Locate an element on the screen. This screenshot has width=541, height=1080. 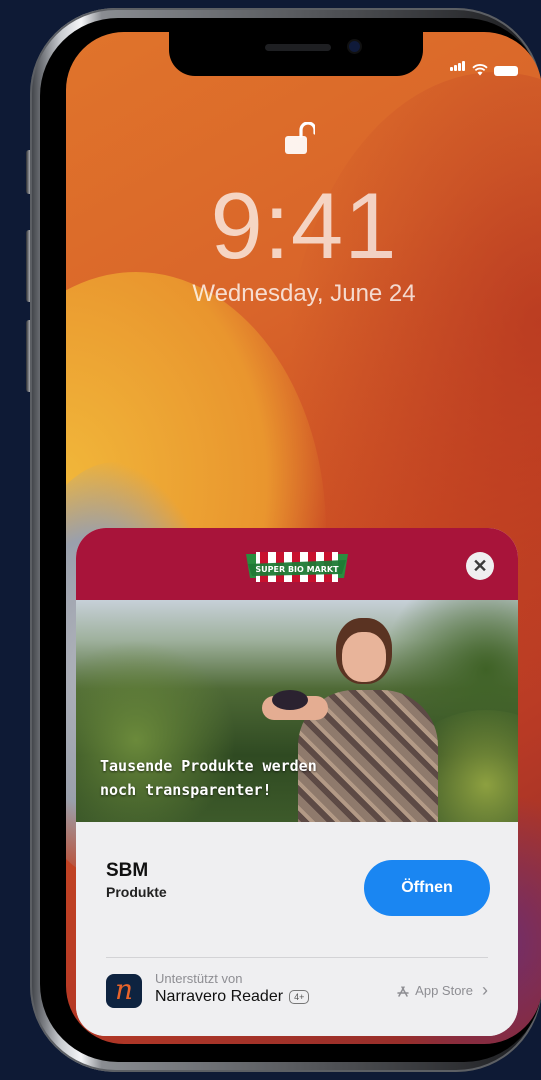
status-bar is located at coordinates (484, 67).